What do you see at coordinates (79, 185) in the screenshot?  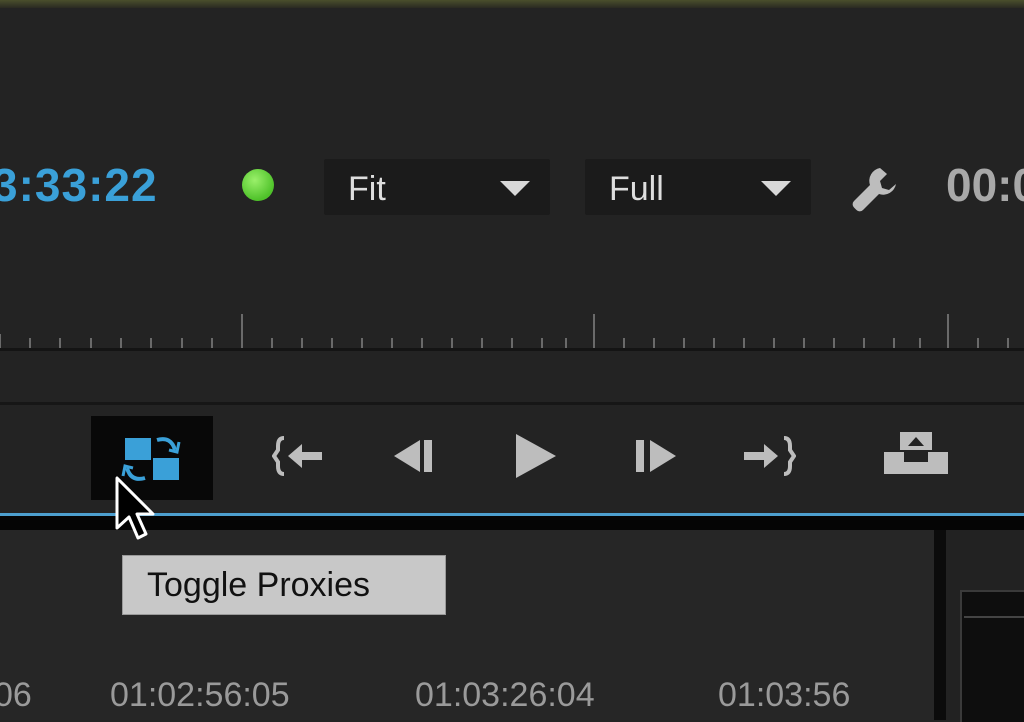 I see `playhead-timecode: 3:33:22` at bounding box center [79, 185].